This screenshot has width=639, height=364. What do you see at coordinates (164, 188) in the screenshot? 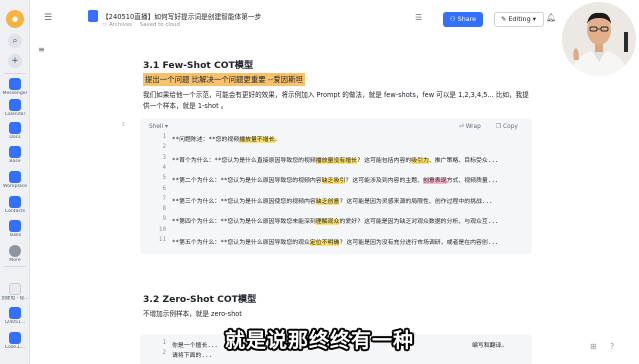
I see `line-number: 6` at bounding box center [164, 188].